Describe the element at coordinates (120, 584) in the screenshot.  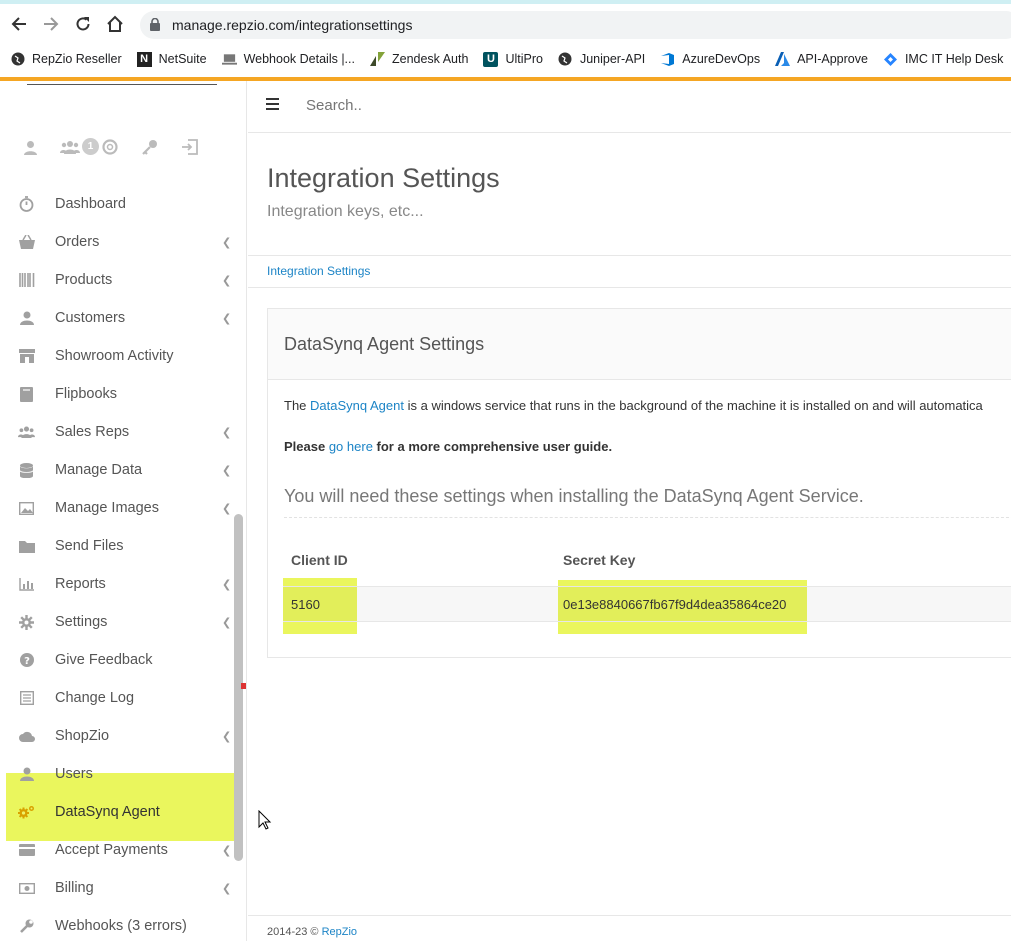
I see `sidebar-item-reports: Reports ❮` at that location.